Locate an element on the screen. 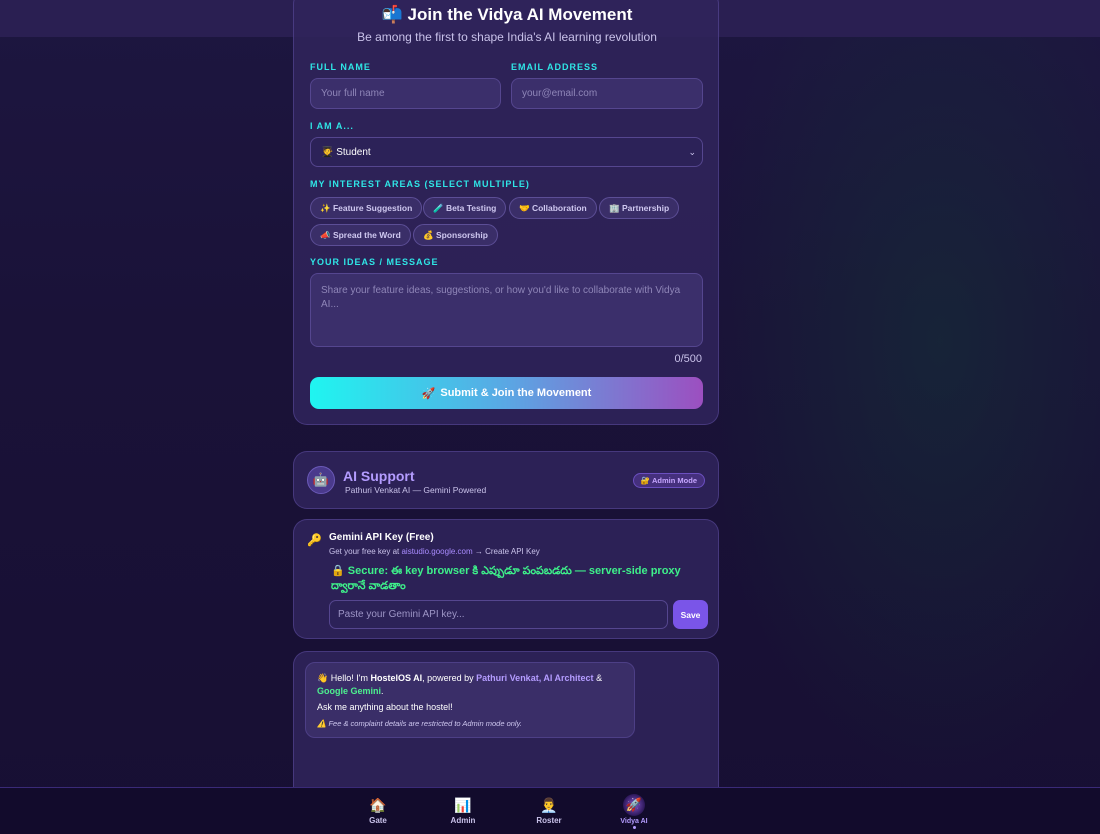  chevron-down-icon: ⌄ is located at coordinates (692, 151).